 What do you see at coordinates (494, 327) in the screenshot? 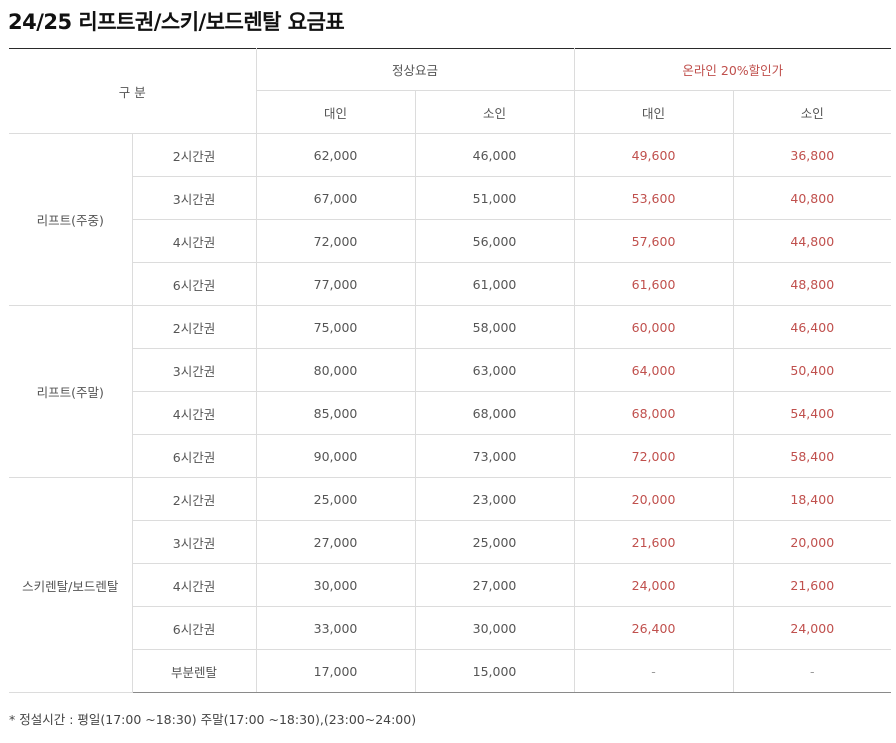
I see `regular-child-price: 58,000` at bounding box center [494, 327].